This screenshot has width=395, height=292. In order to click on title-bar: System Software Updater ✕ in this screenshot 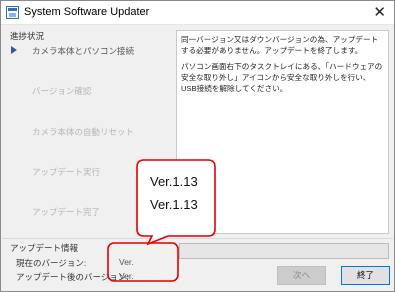, I will do `click(197, 13)`.